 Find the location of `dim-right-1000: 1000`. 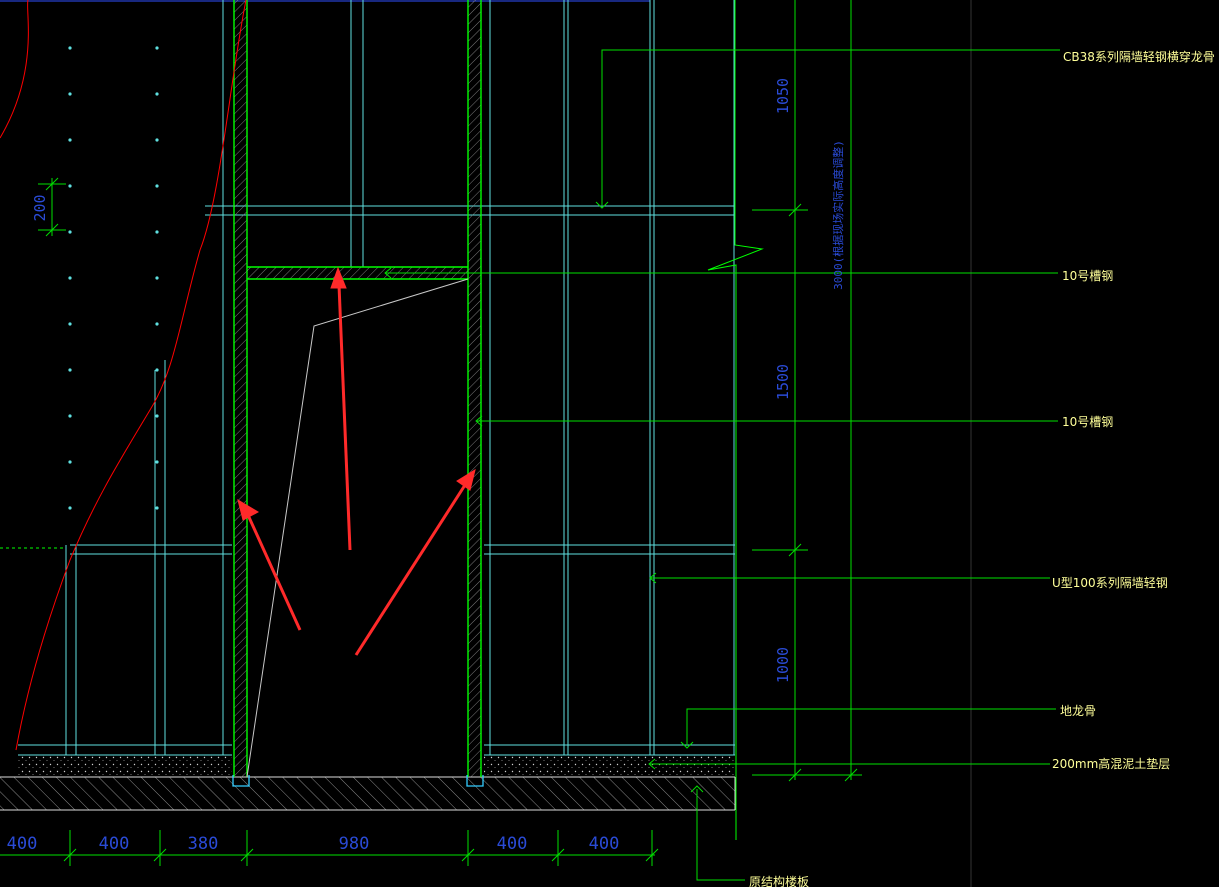

dim-right-1000: 1000 is located at coordinates (783, 665).